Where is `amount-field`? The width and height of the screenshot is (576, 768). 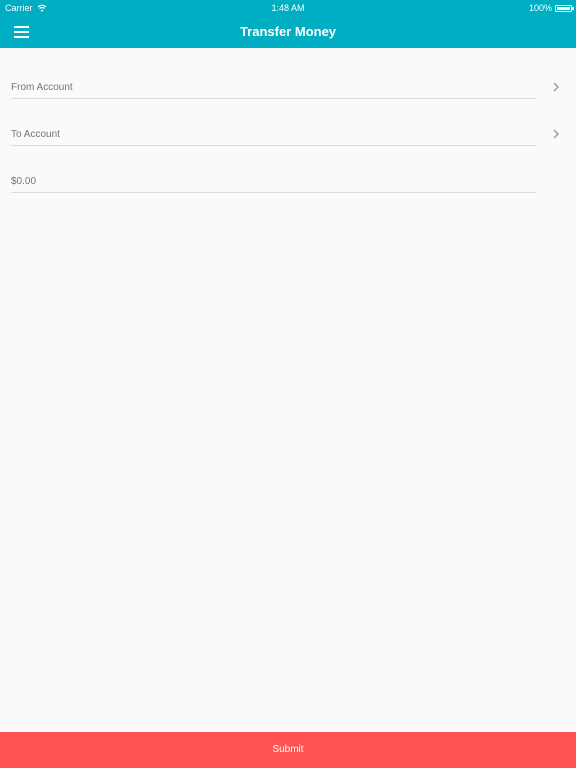 amount-field is located at coordinates (273, 182).